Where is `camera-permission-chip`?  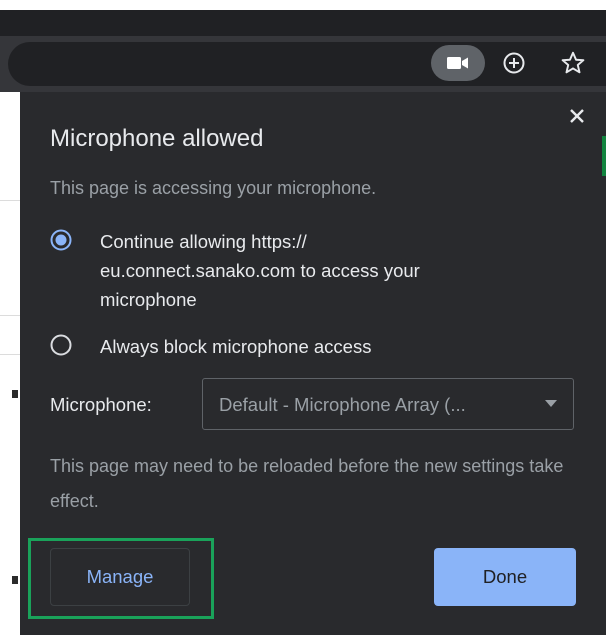
camera-permission-chip is located at coordinates (458, 63).